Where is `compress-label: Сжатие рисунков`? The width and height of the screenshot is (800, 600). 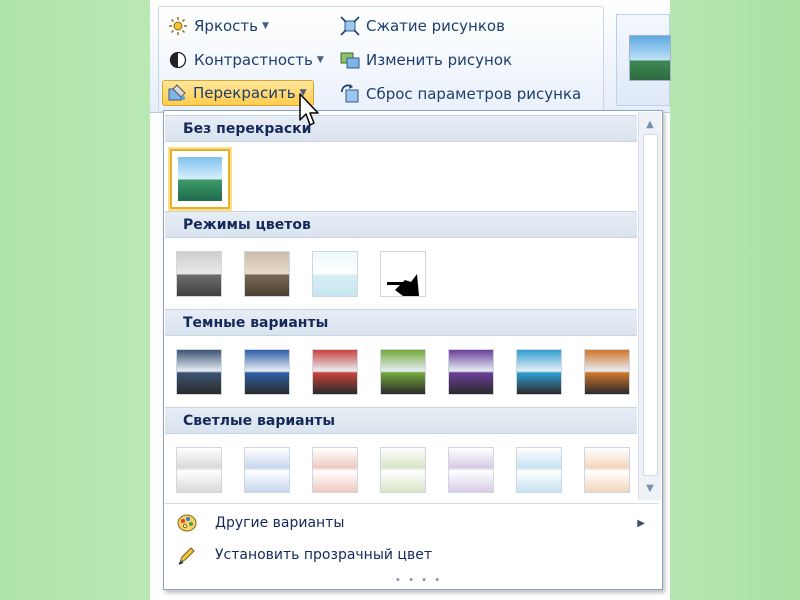
compress-label: Сжатие рисунков is located at coordinates (435, 26).